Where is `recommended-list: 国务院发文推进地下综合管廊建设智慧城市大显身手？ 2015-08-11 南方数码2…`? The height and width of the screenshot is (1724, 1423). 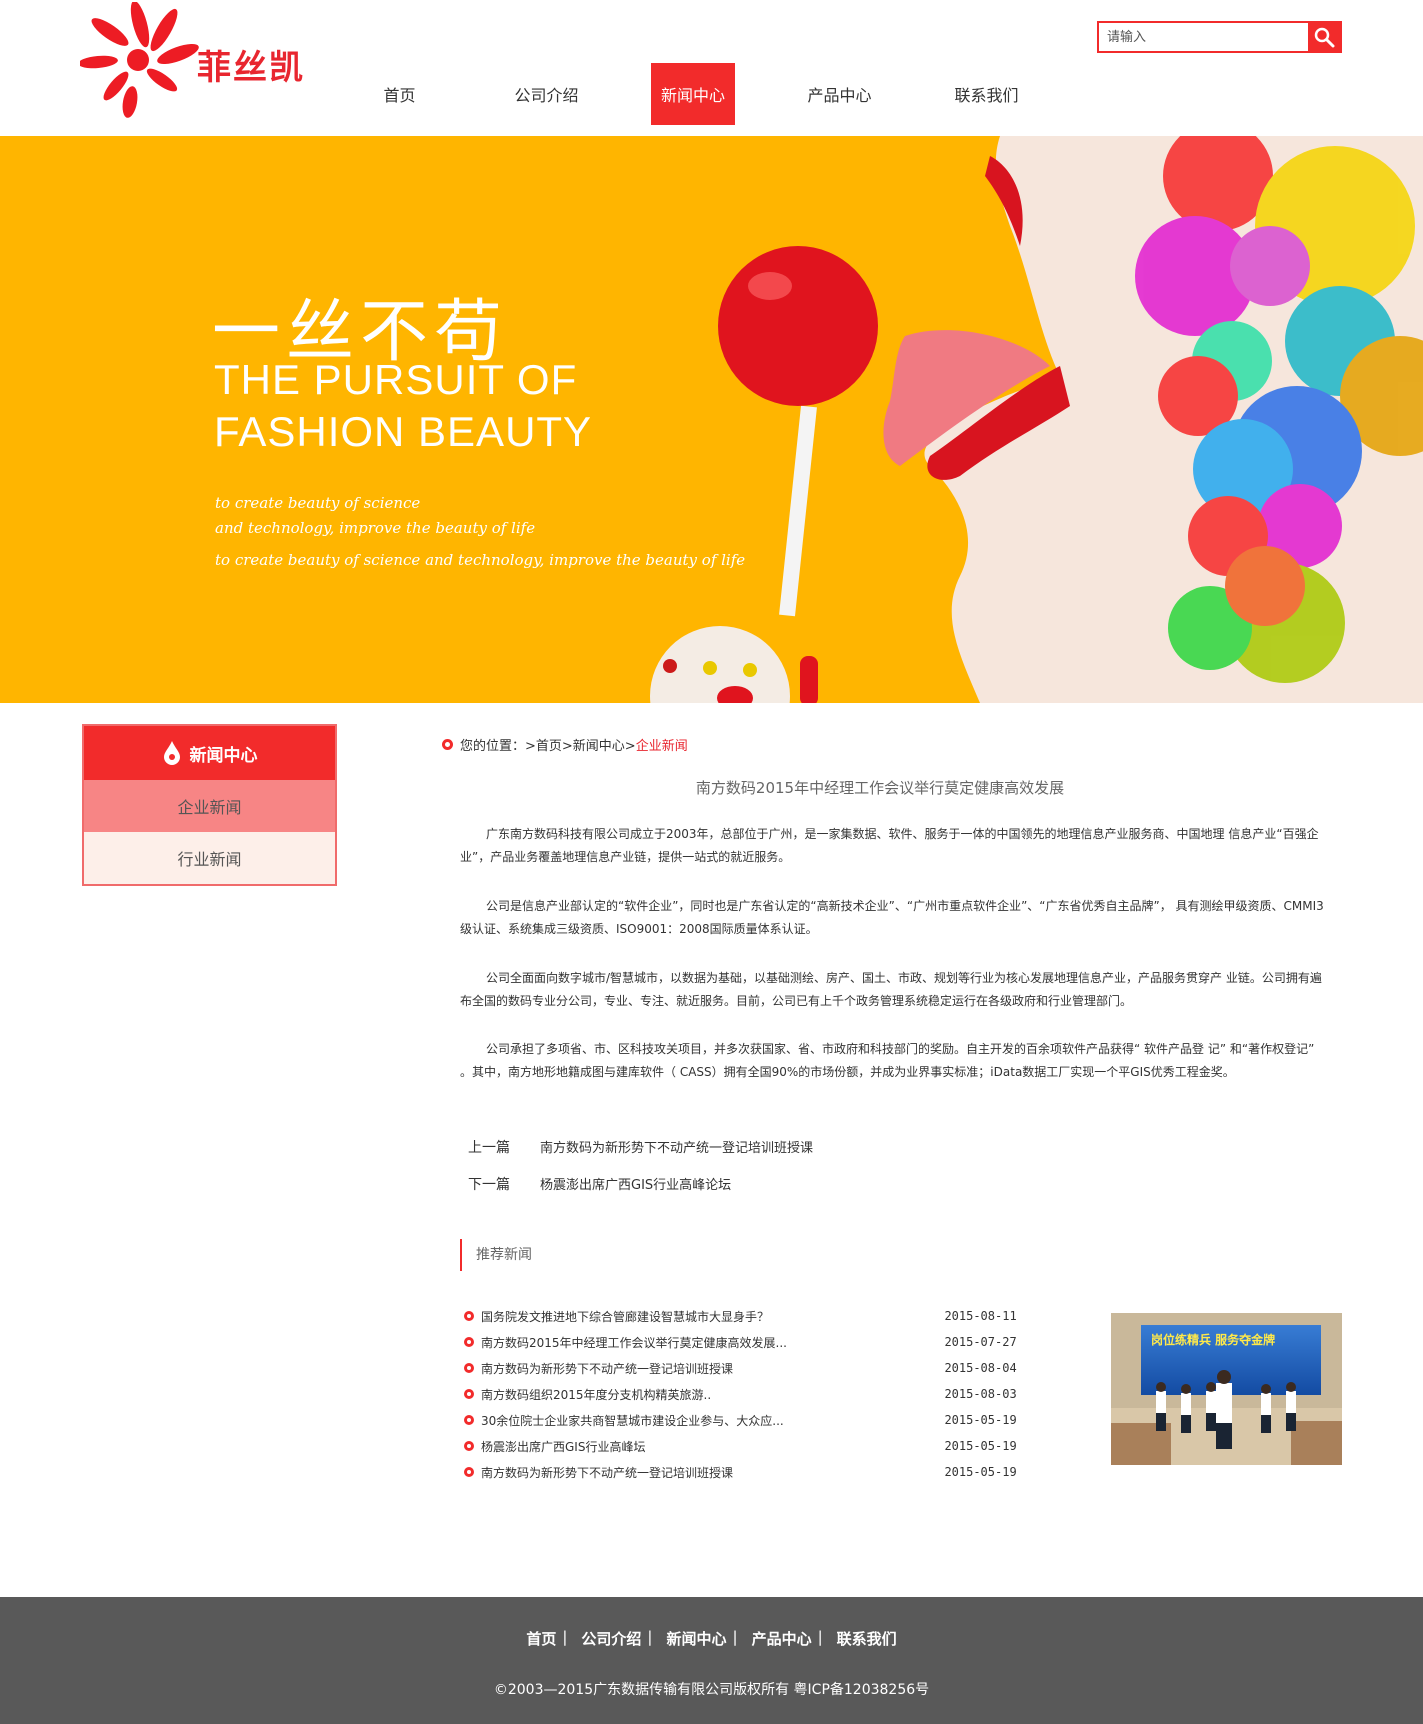 recommended-list: 国务院发文推进地下综合管廊建设智慧城市大显身手？ 2015-08-11 南方数码2… is located at coordinates (744, 1394).